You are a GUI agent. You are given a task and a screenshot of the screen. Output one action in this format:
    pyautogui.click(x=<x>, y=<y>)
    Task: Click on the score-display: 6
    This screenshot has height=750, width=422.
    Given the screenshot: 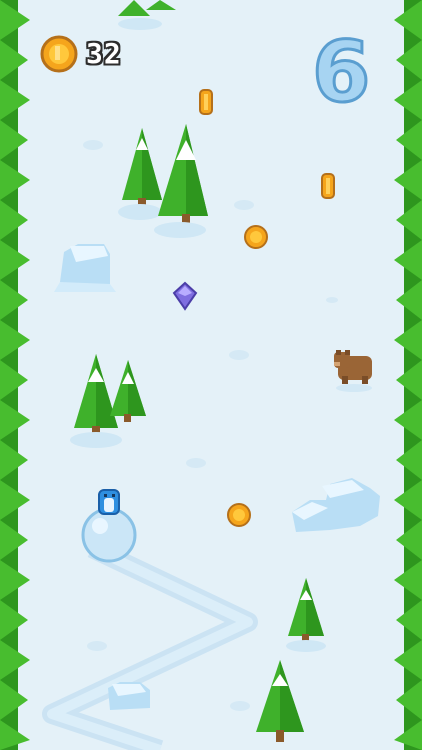 What is the action you would take?
    pyautogui.click(x=341, y=72)
    